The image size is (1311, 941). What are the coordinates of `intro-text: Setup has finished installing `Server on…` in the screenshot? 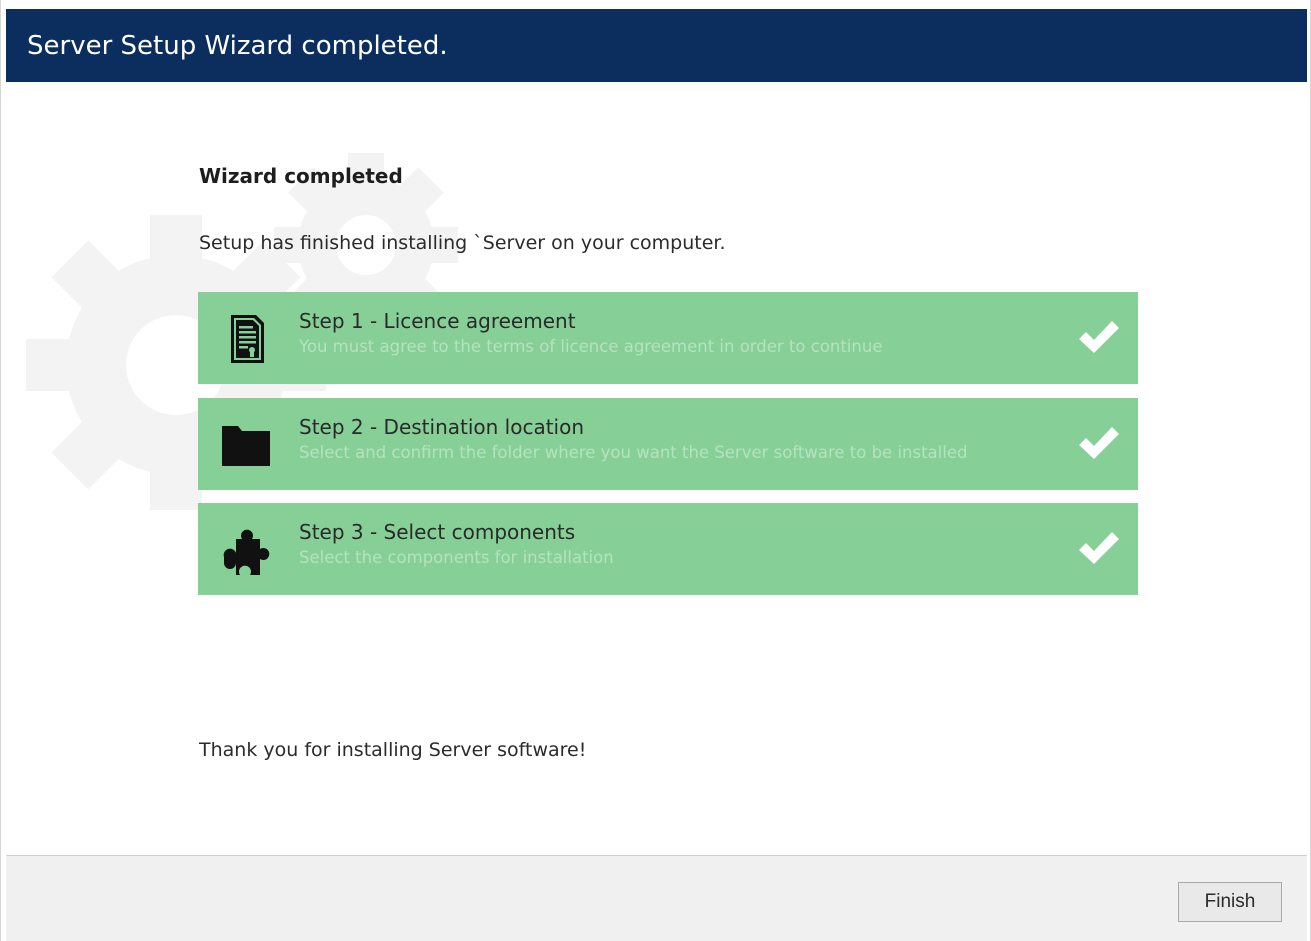 It's located at (462, 243).